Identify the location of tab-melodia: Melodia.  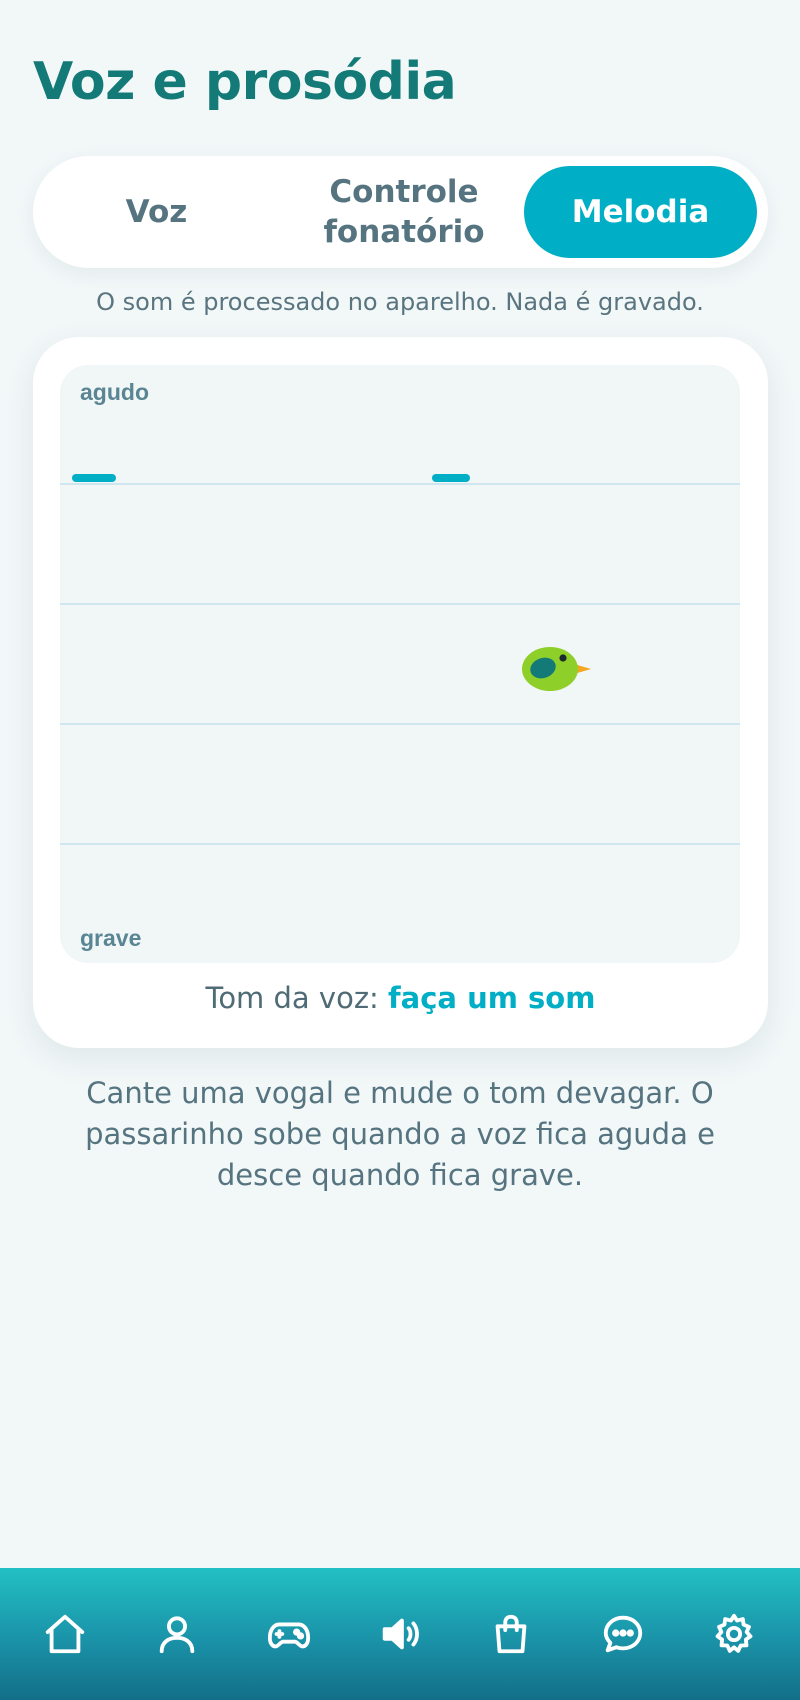
(640, 212).